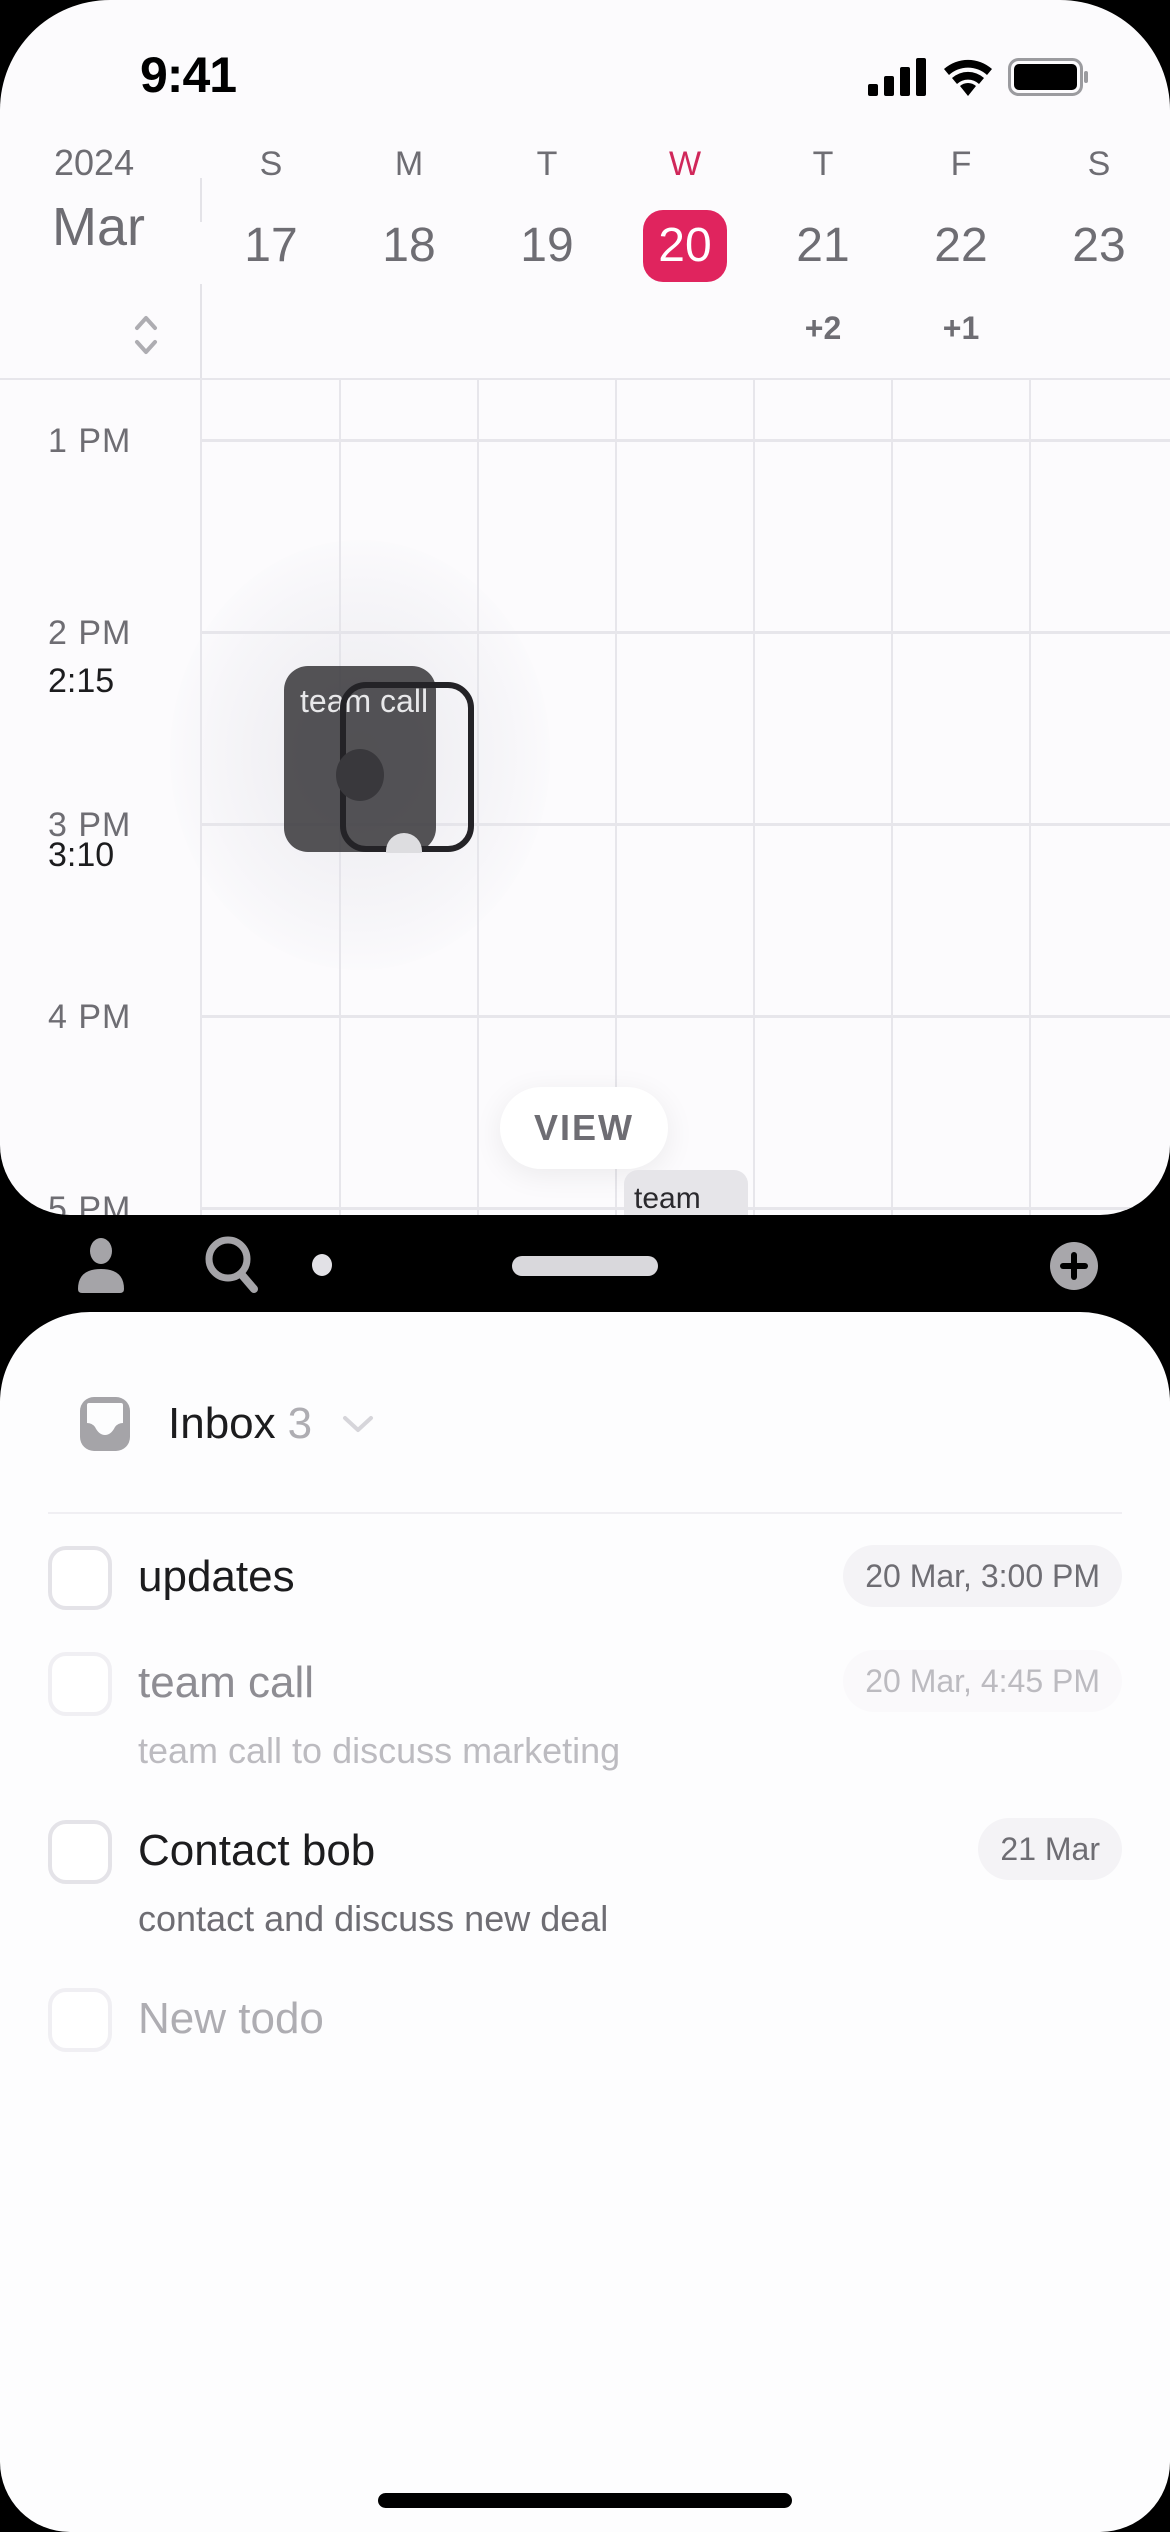  I want to click on hour-label: 1 PM, so click(90, 441).